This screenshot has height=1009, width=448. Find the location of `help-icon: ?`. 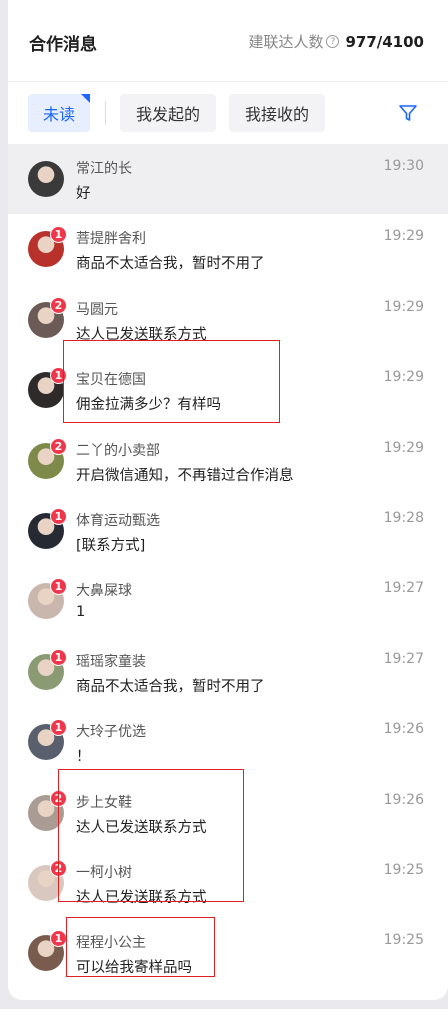

help-icon: ? is located at coordinates (333, 41).